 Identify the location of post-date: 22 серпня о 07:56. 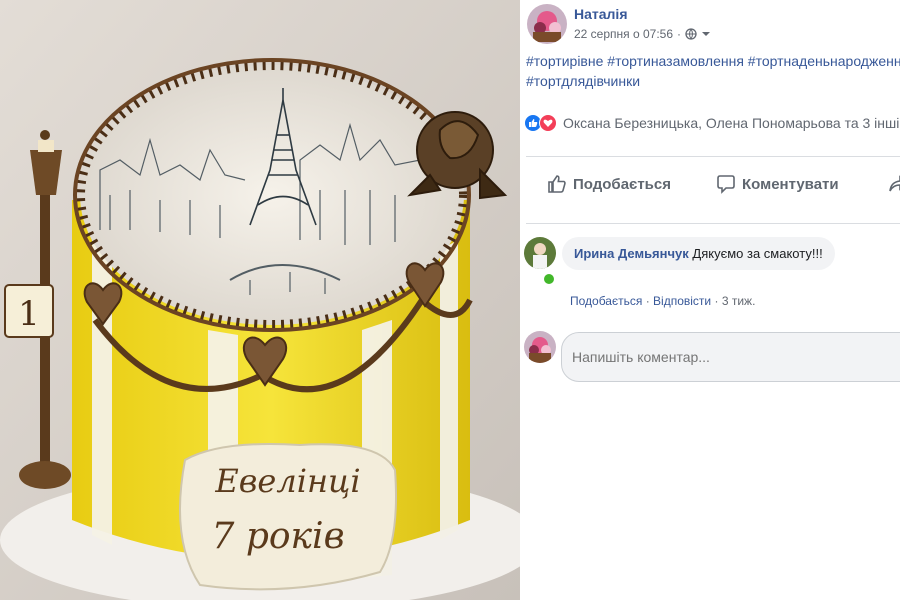
(623, 34).